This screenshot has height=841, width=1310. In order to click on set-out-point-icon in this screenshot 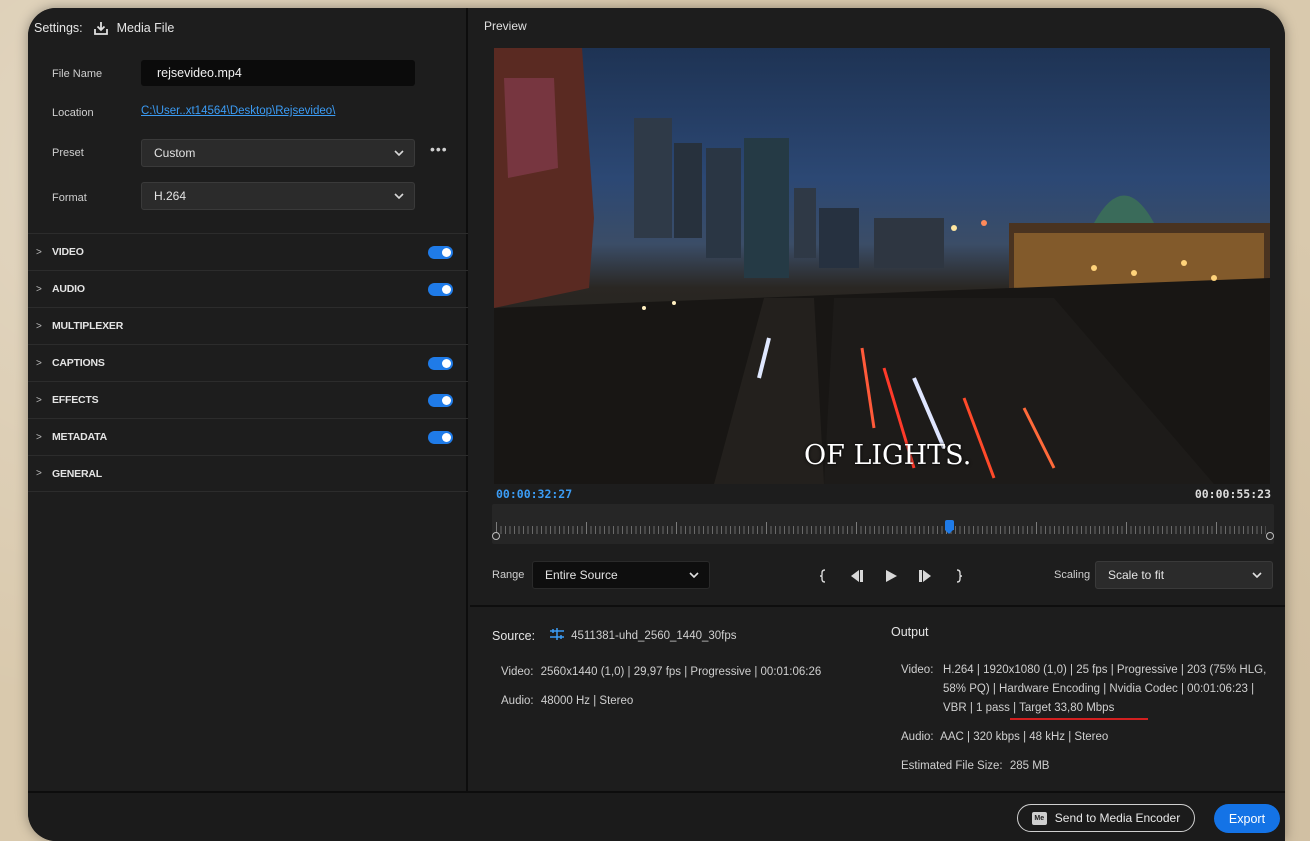, I will do `click(959, 576)`.